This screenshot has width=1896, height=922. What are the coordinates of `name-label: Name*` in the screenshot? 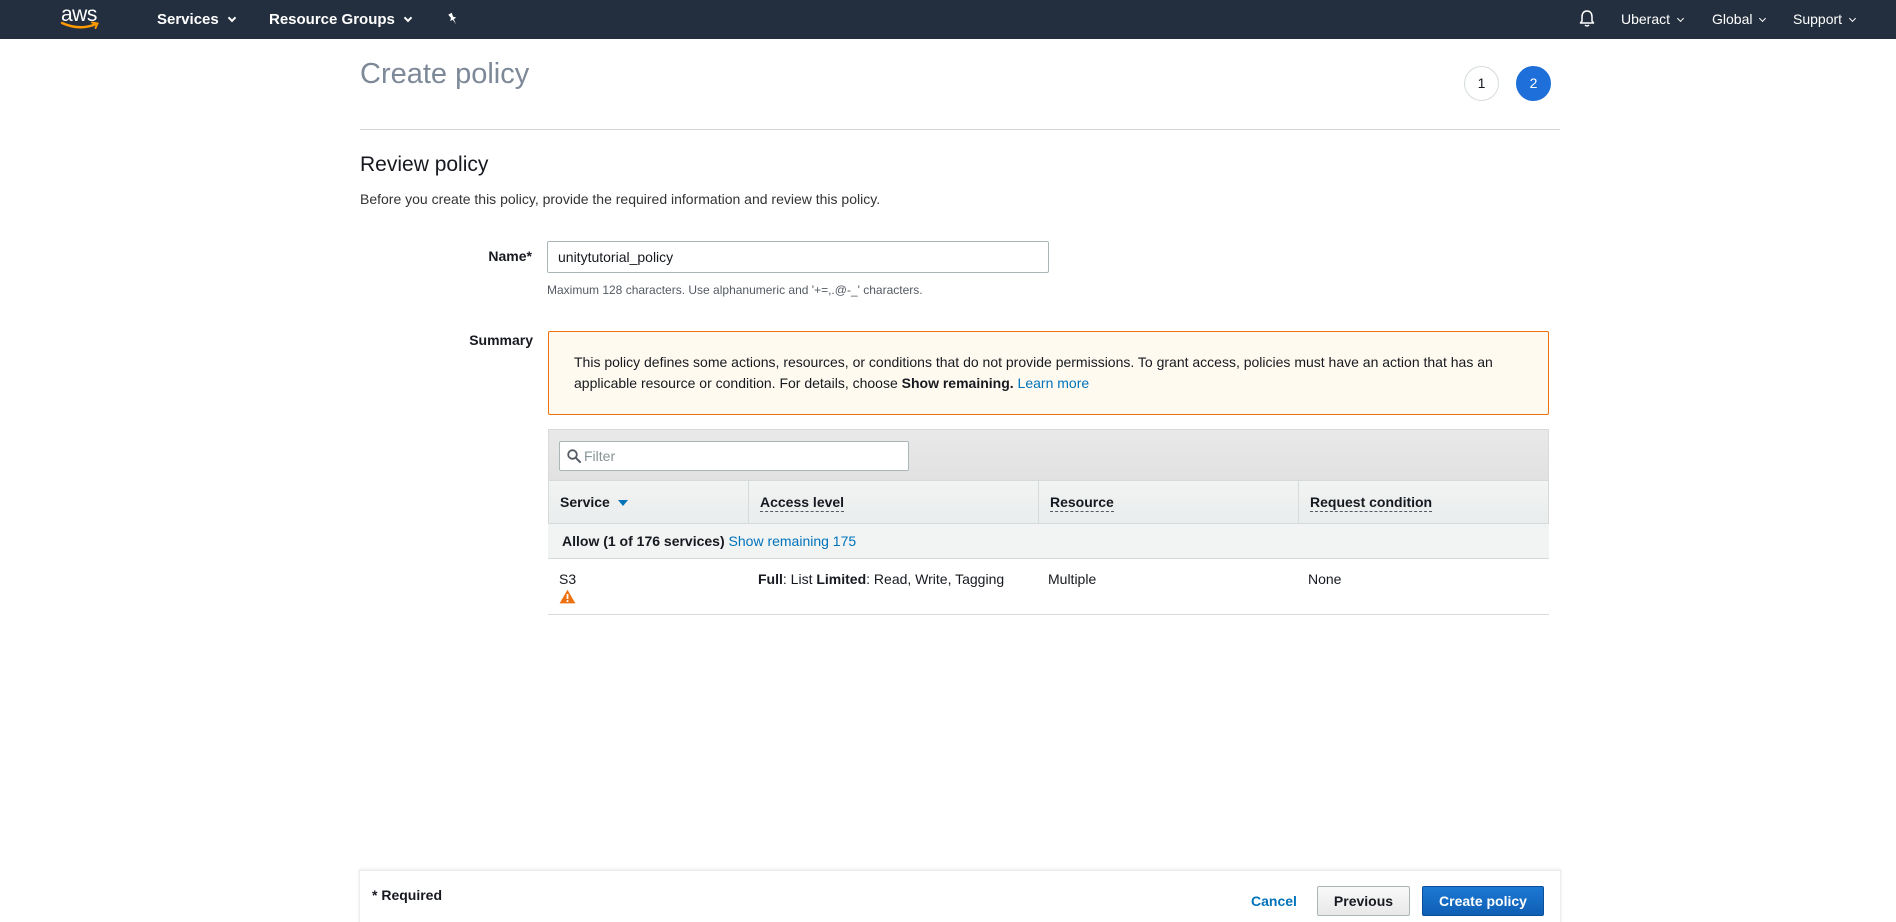 It's located at (510, 256).